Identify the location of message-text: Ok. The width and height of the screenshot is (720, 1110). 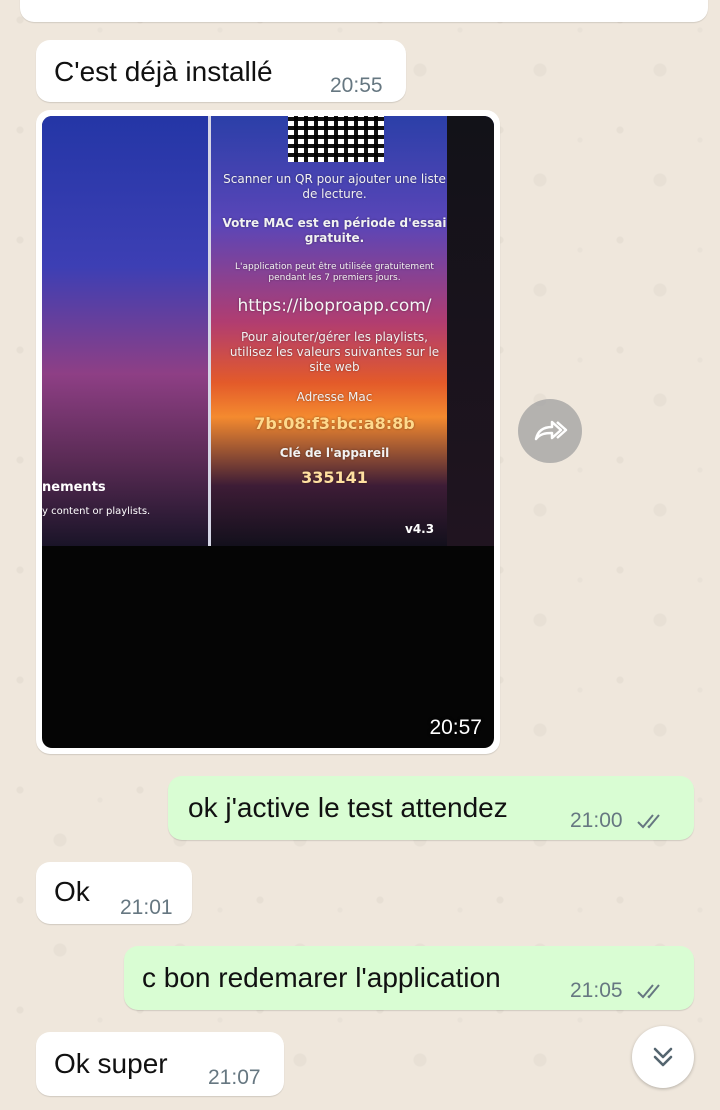
(72, 891).